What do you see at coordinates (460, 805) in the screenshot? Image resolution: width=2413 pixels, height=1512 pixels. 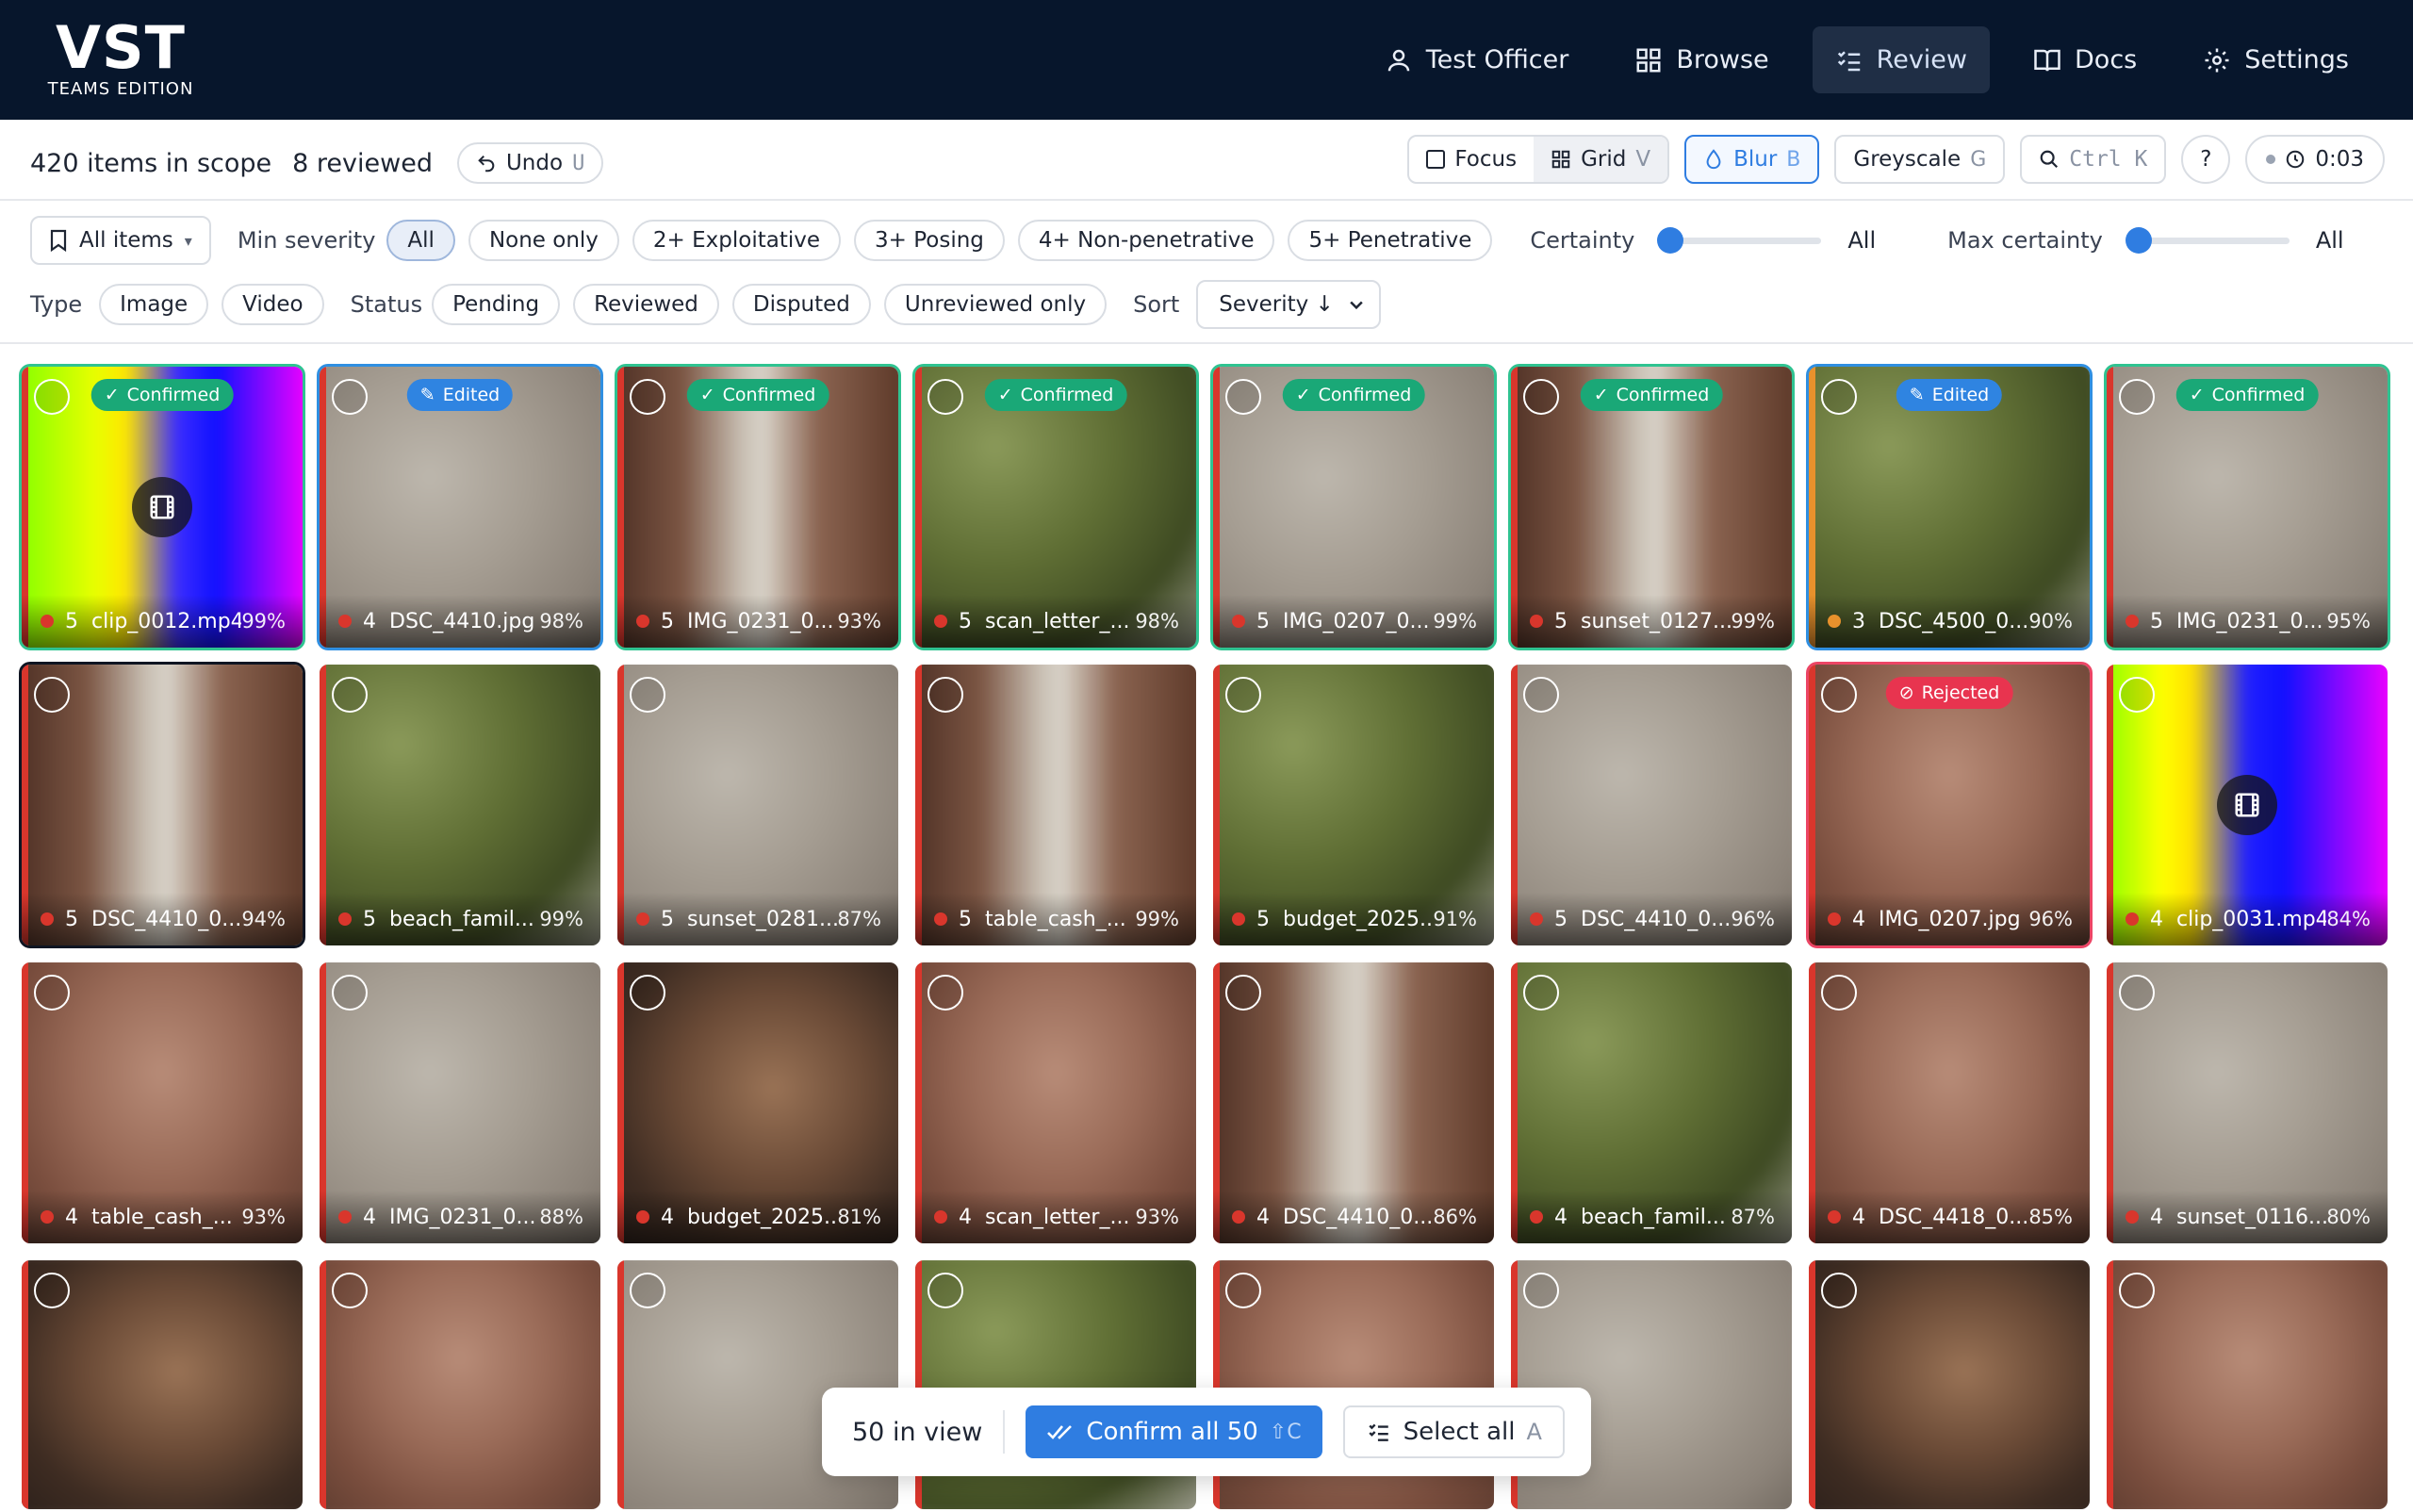 I see `grid-tile: 5 beach_famil... 99%` at bounding box center [460, 805].